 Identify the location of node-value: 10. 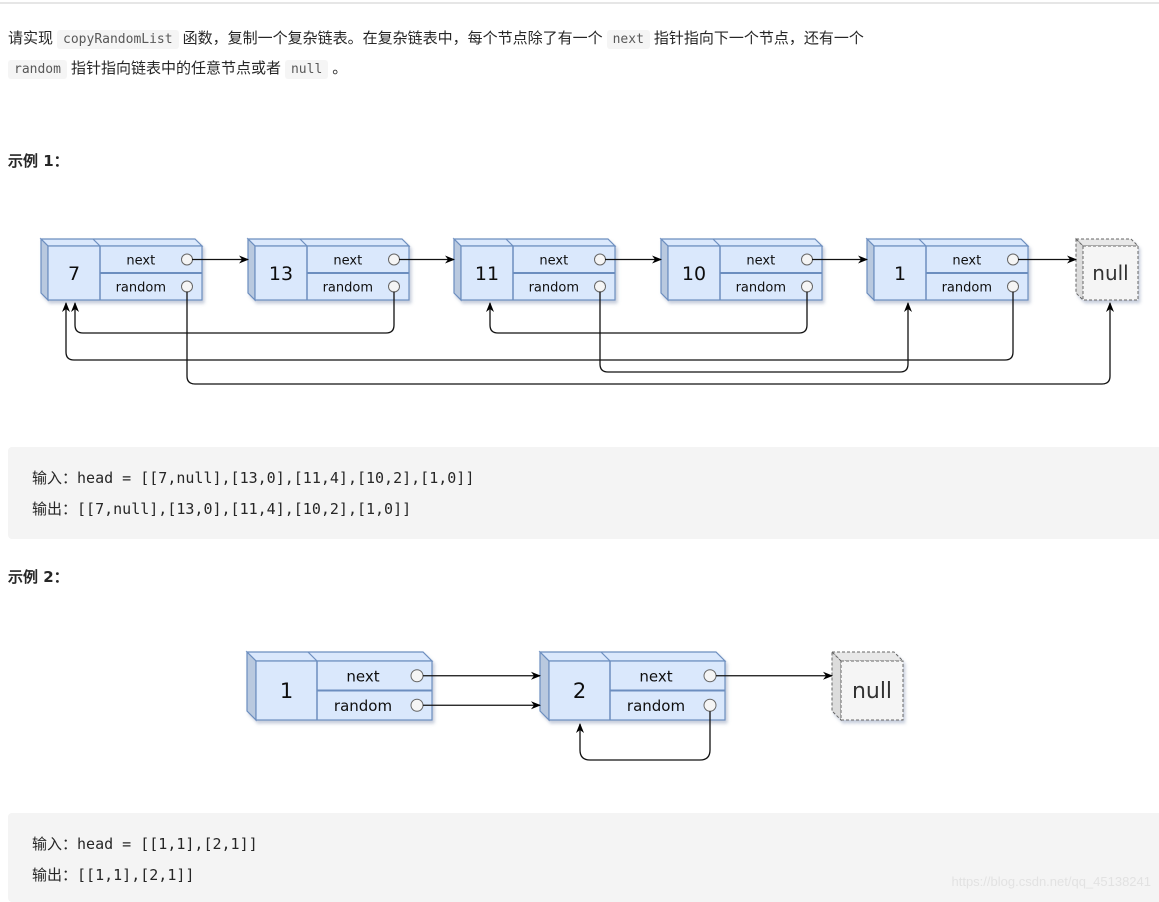
(694, 274).